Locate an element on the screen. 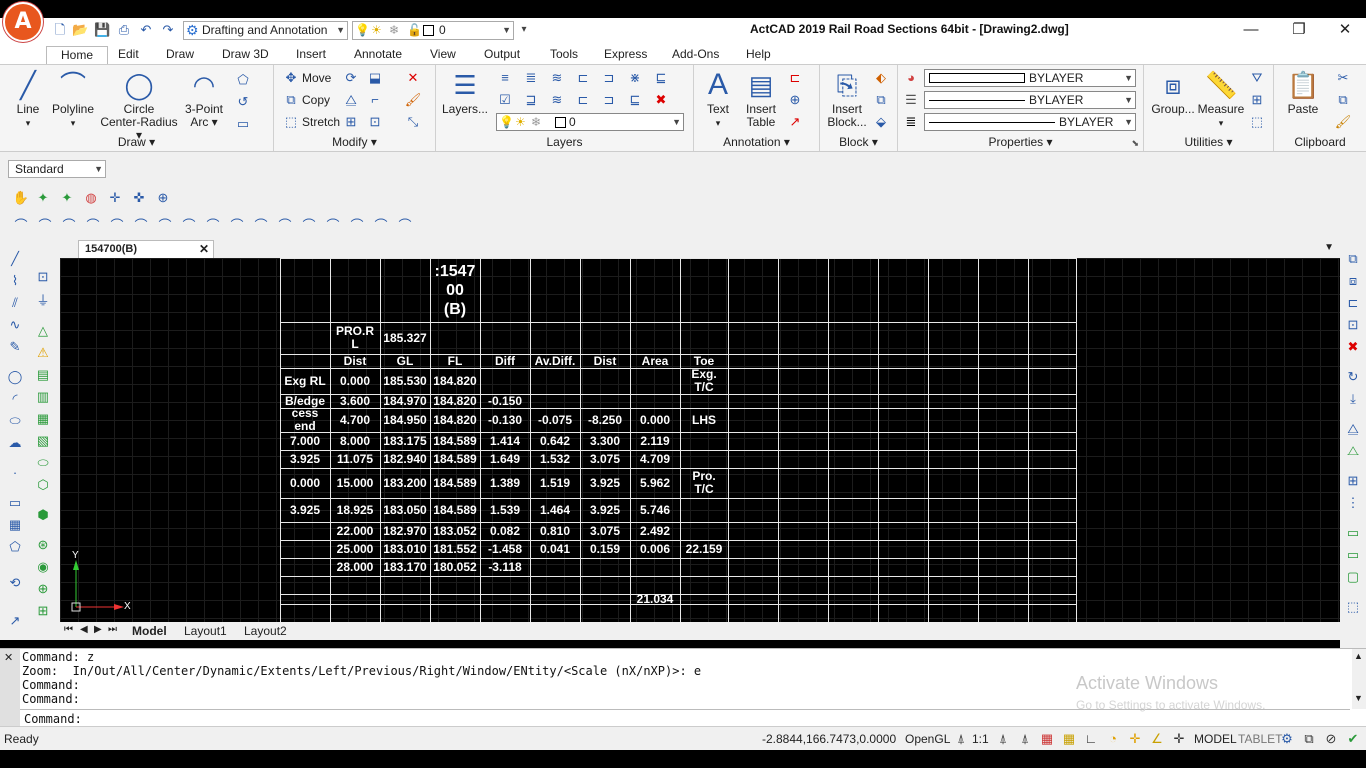  arc-button: ◠ 3-Point Arc ▾ is located at coordinates (204, 99).